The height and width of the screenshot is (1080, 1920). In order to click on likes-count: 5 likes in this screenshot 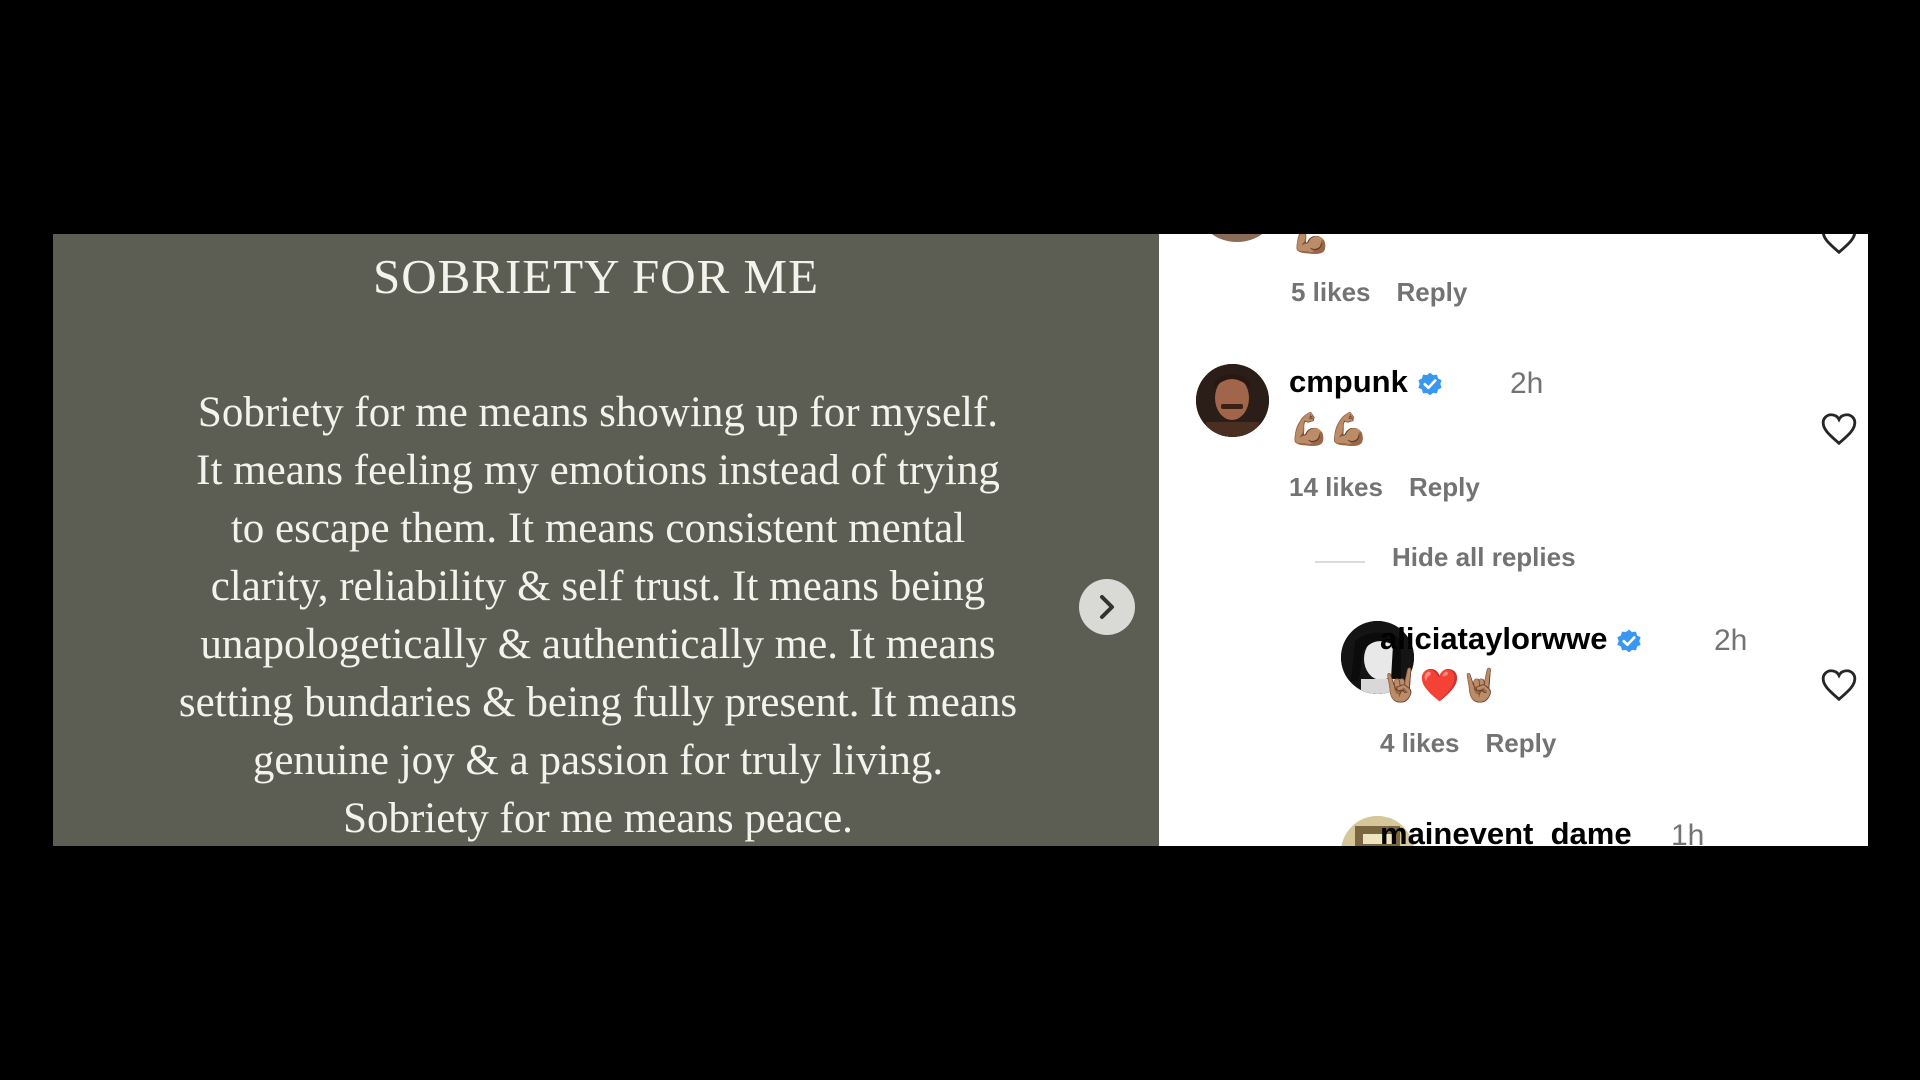, I will do `click(1331, 292)`.